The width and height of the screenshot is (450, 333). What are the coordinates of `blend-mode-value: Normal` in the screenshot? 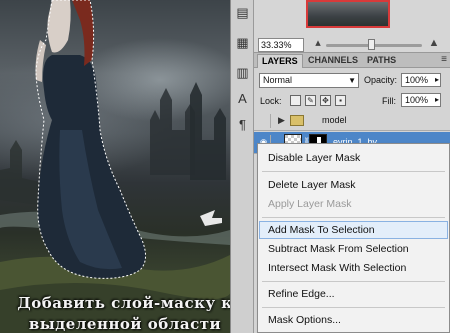 It's located at (278, 80).